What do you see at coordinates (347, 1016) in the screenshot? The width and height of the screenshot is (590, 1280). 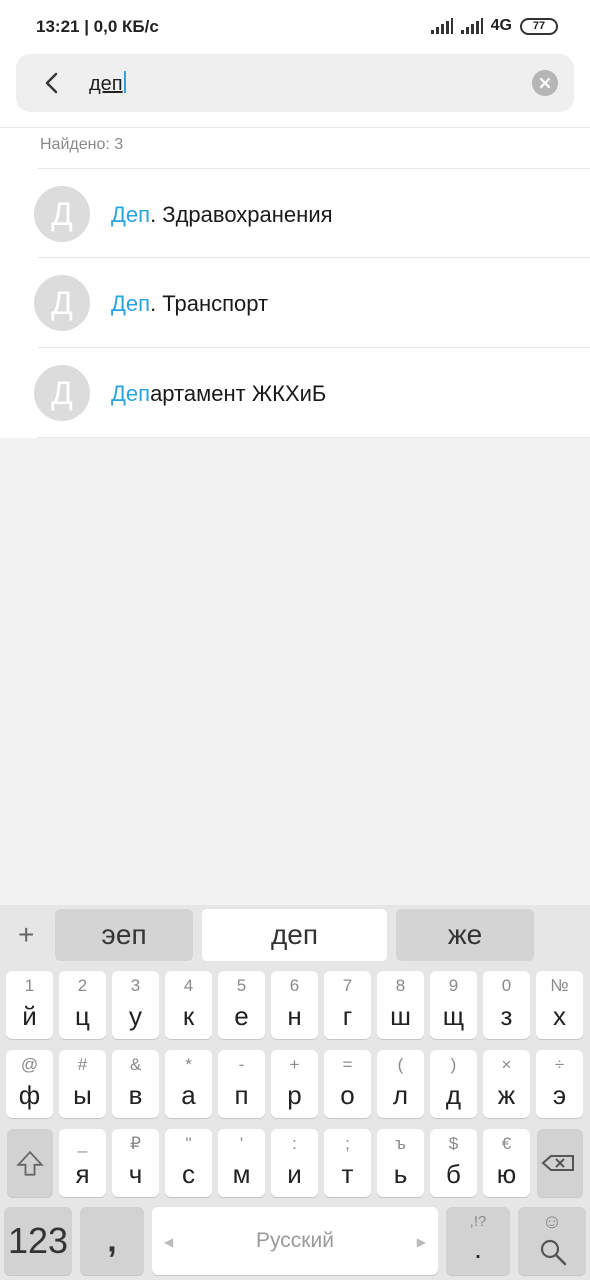 I see `key-label: г` at bounding box center [347, 1016].